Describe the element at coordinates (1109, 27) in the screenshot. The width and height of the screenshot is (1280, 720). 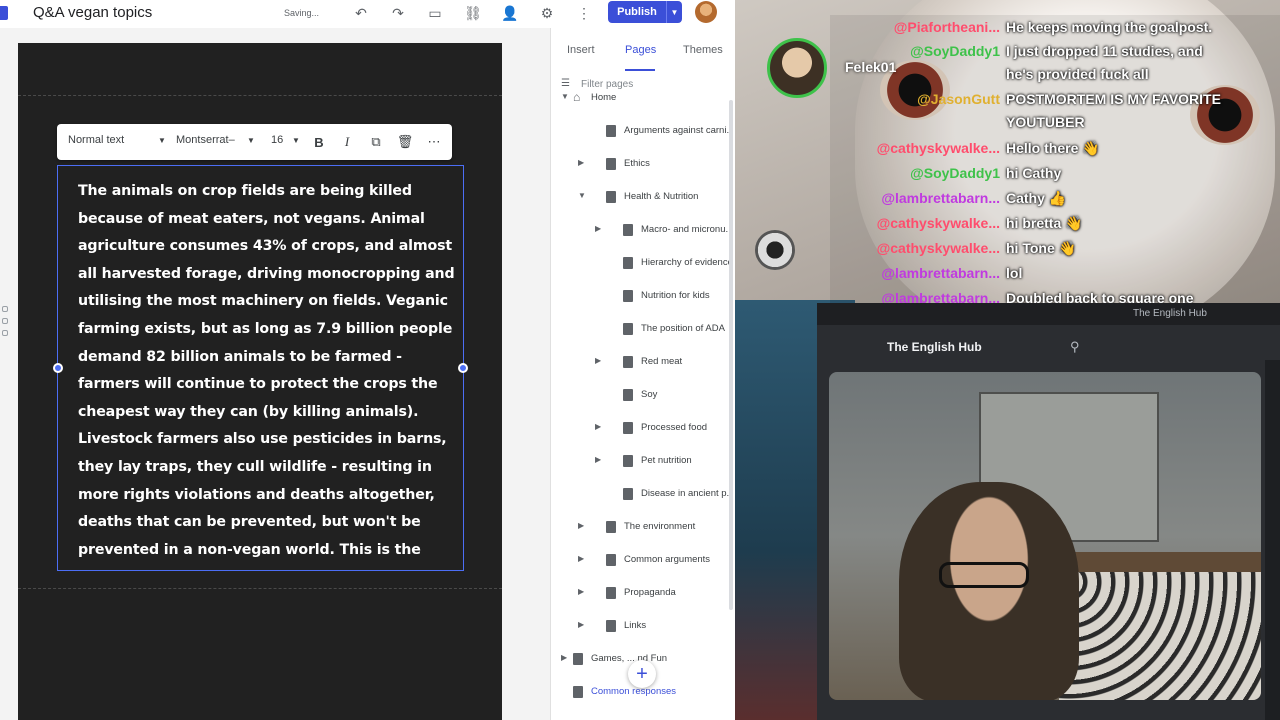
I see `chat-text: He keeps moving the goalpost.` at that location.